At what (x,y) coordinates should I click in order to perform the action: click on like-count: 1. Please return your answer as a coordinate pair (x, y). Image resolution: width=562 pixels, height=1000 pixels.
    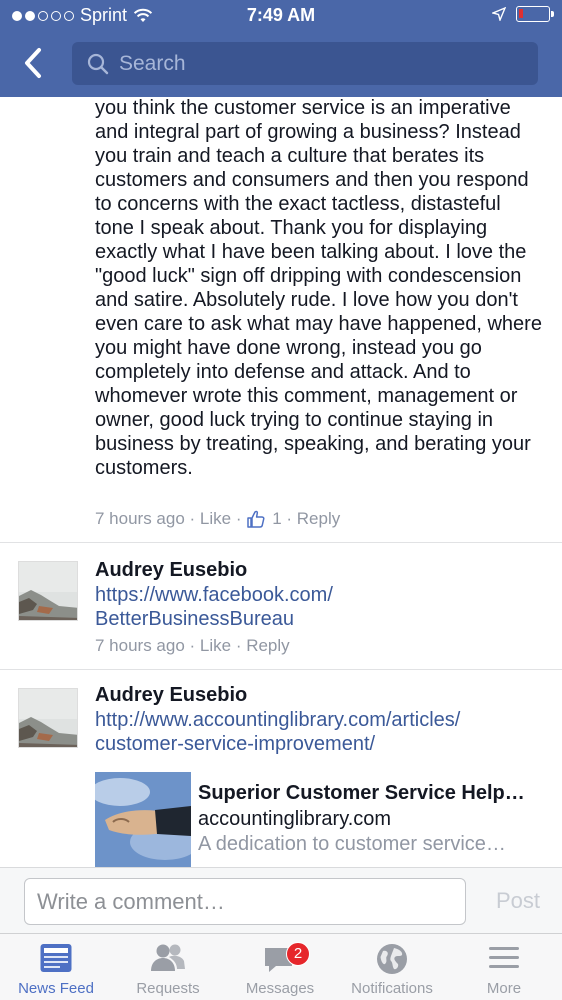
    Looking at the image, I should click on (277, 518).